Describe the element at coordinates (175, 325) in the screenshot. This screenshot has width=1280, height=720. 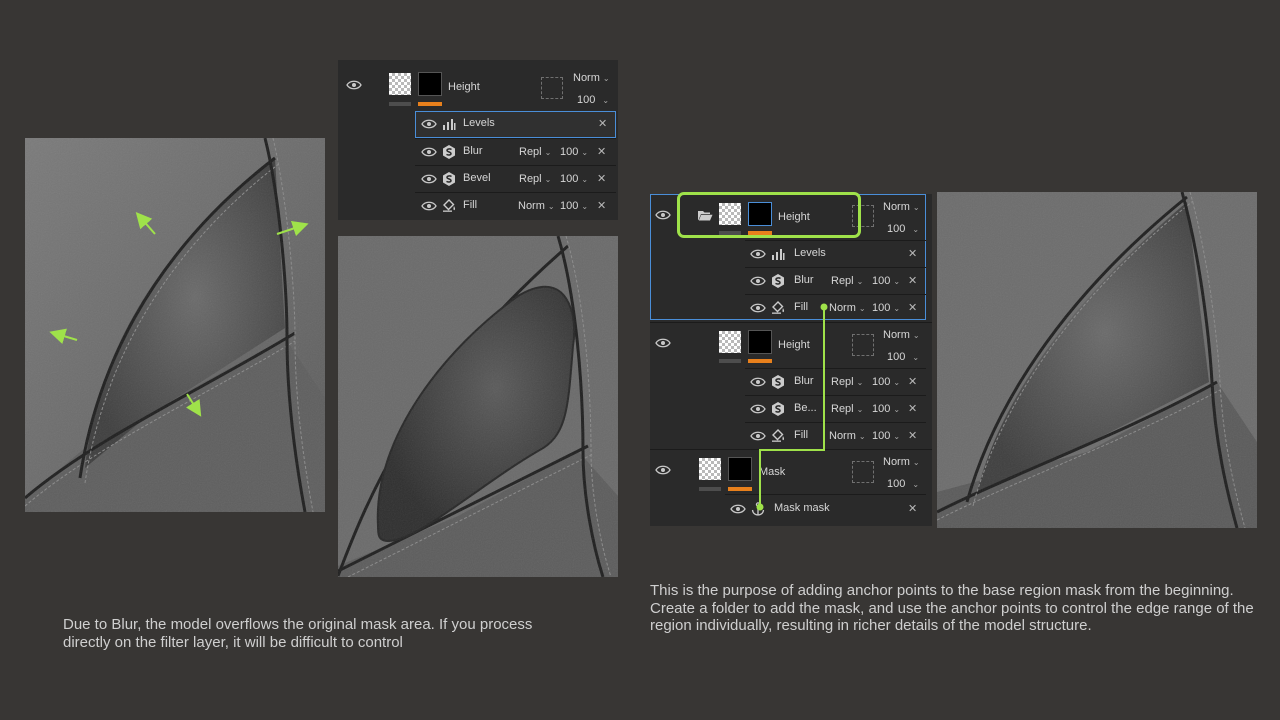
I see `leather-render-original` at that location.